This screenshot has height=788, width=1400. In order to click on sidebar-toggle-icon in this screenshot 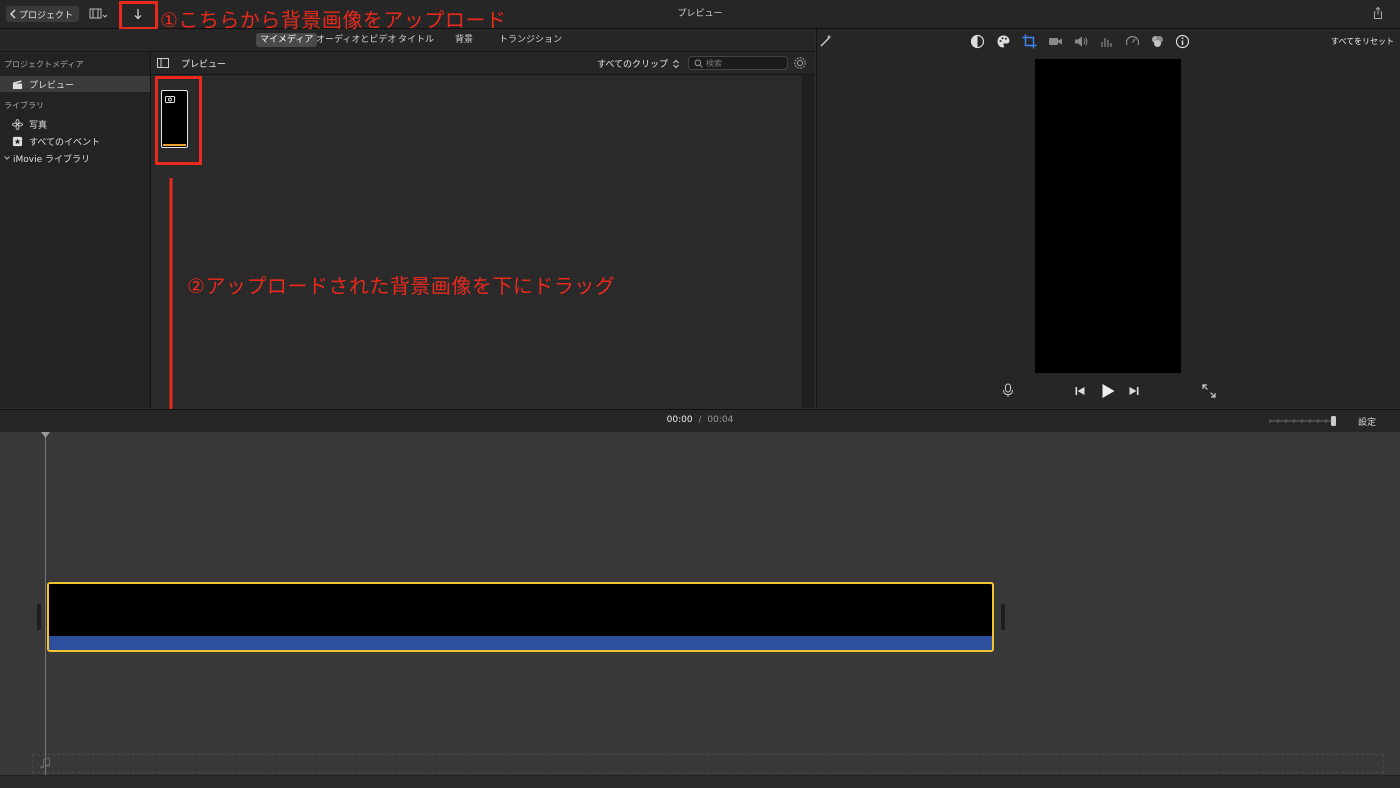, I will do `click(163, 63)`.